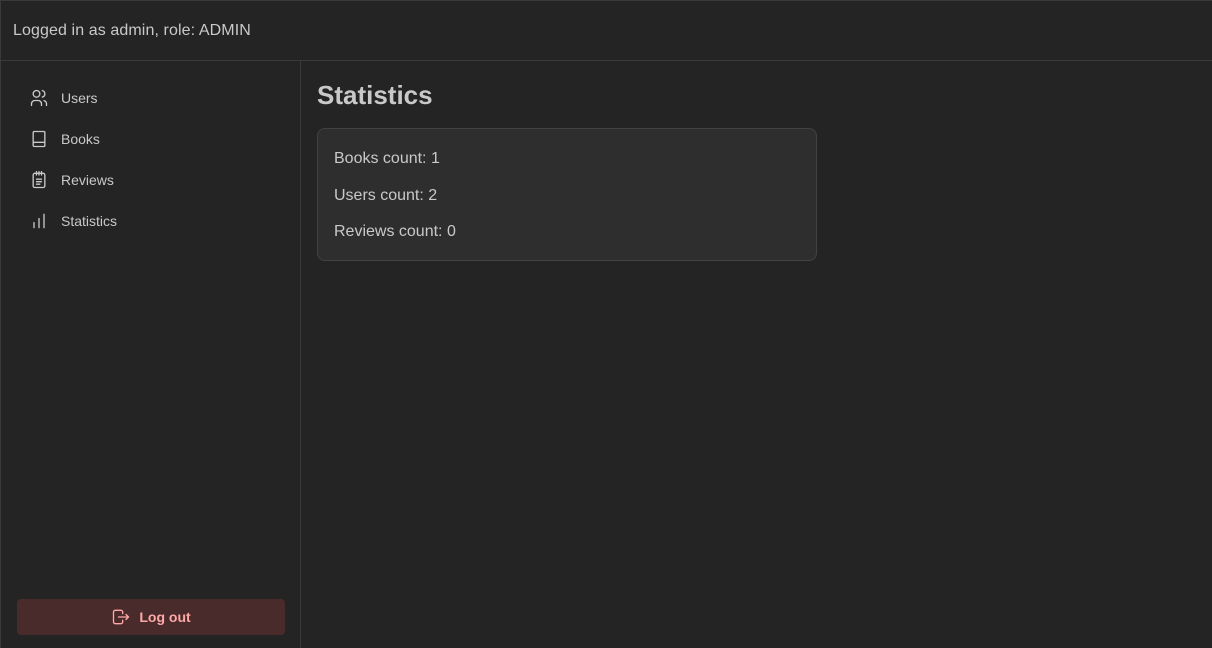 This screenshot has width=1212, height=648. I want to click on sidebar-item-books: Books, so click(150, 138).